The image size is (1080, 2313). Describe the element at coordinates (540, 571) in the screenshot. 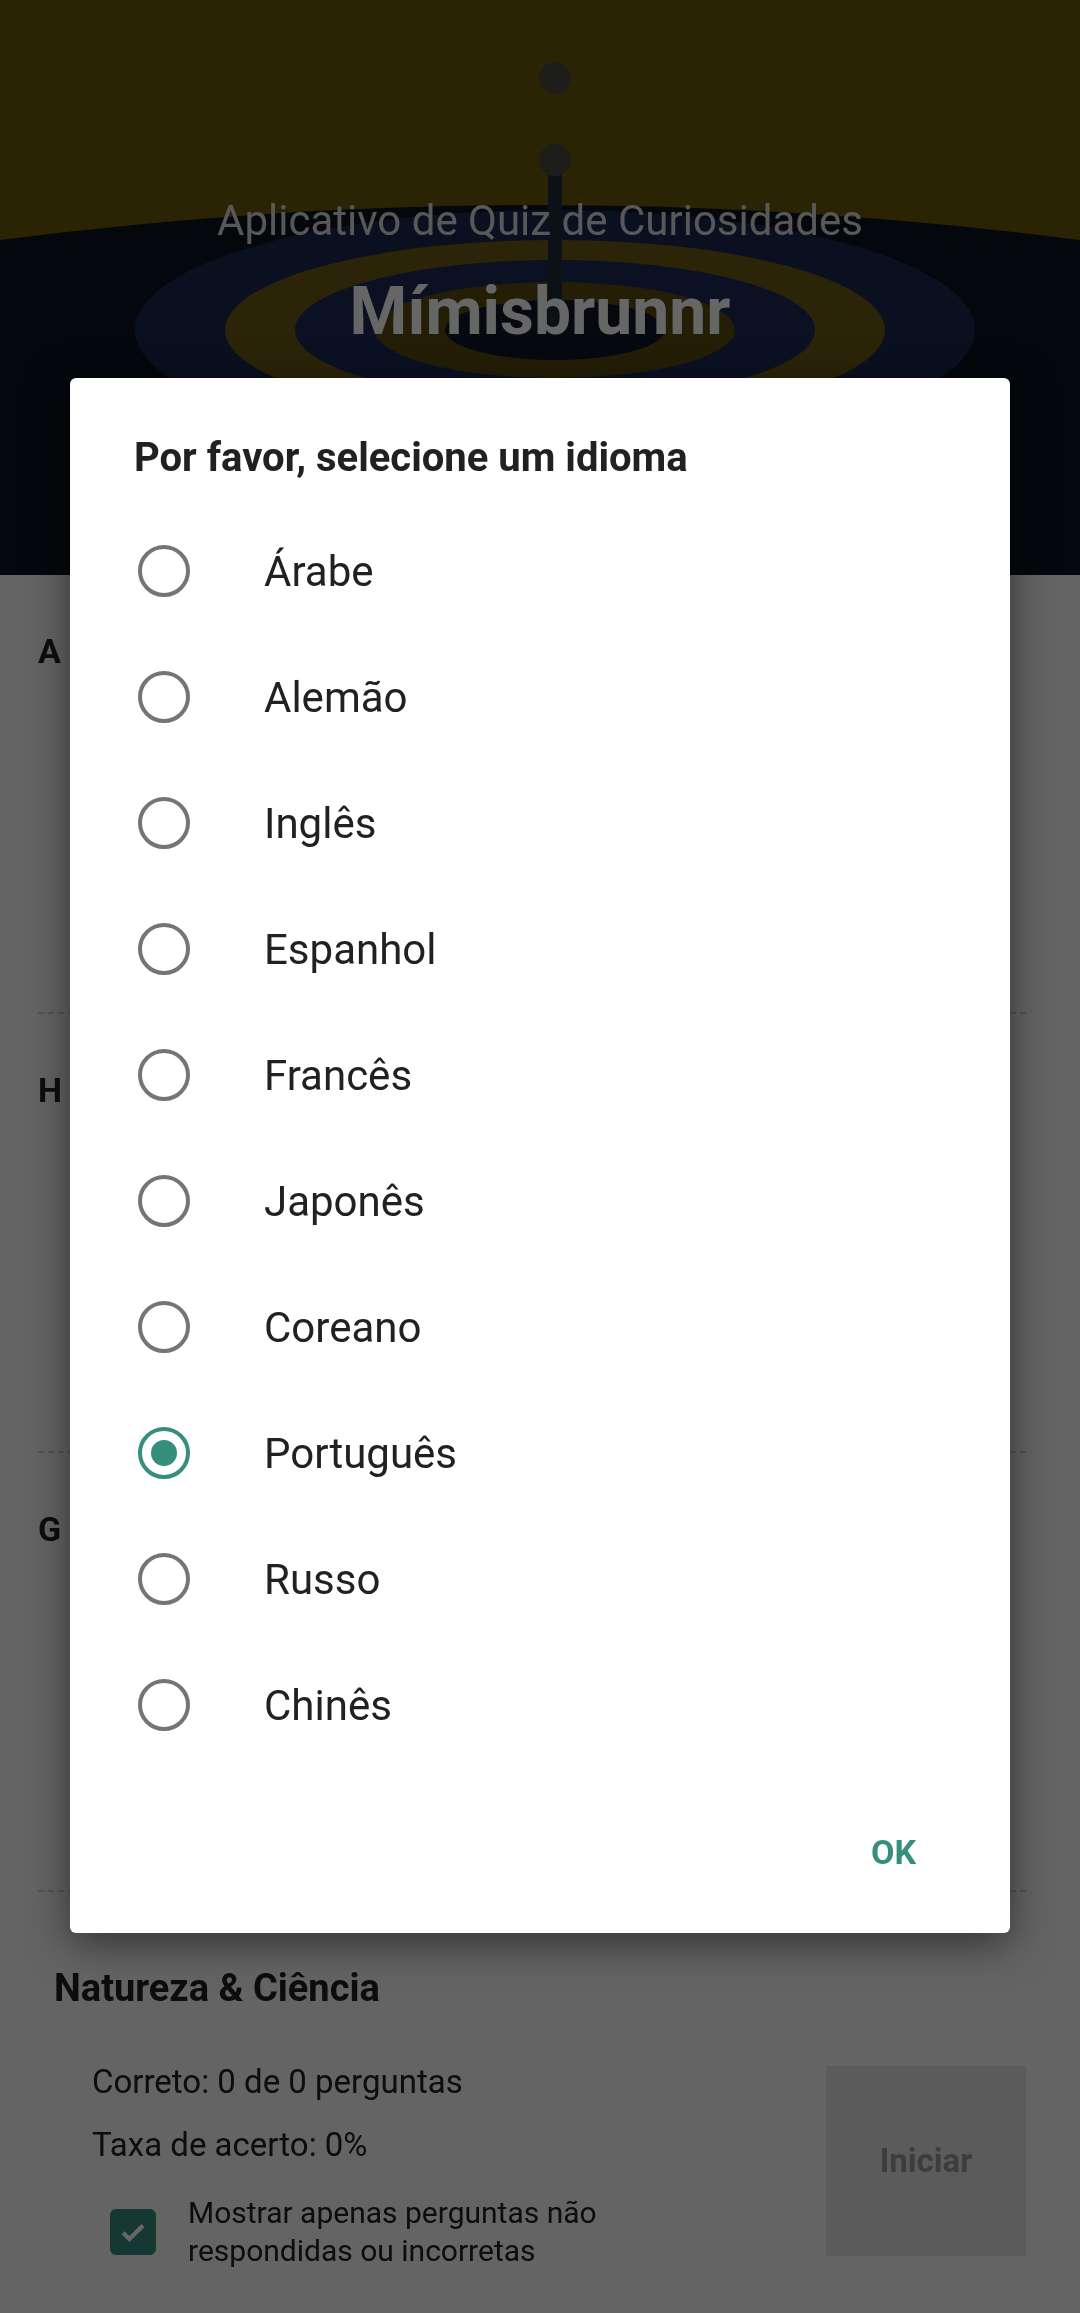

I see `language-option: Árabe` at that location.